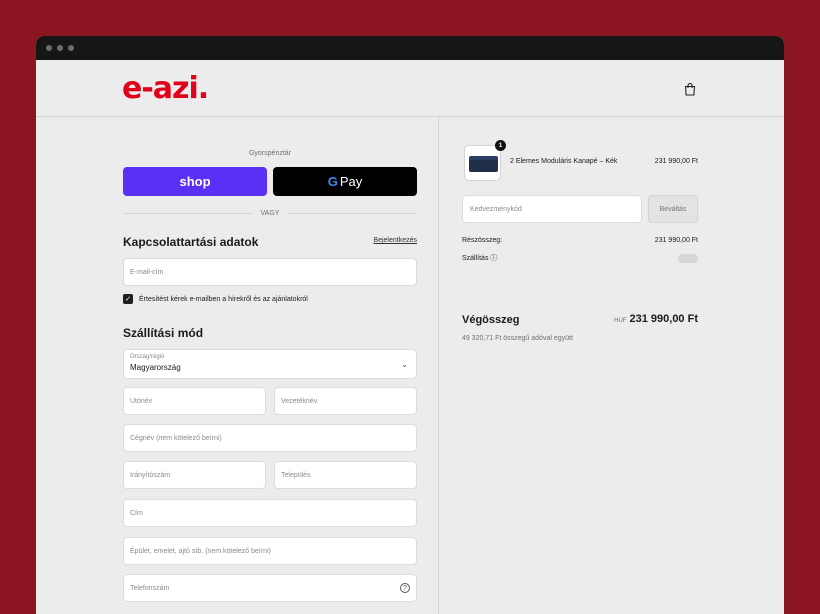 The width and height of the screenshot is (820, 614). What do you see at coordinates (580, 240) in the screenshot?
I see `subtotal-row: Részösszeg: 231 990,00 Ft` at bounding box center [580, 240].